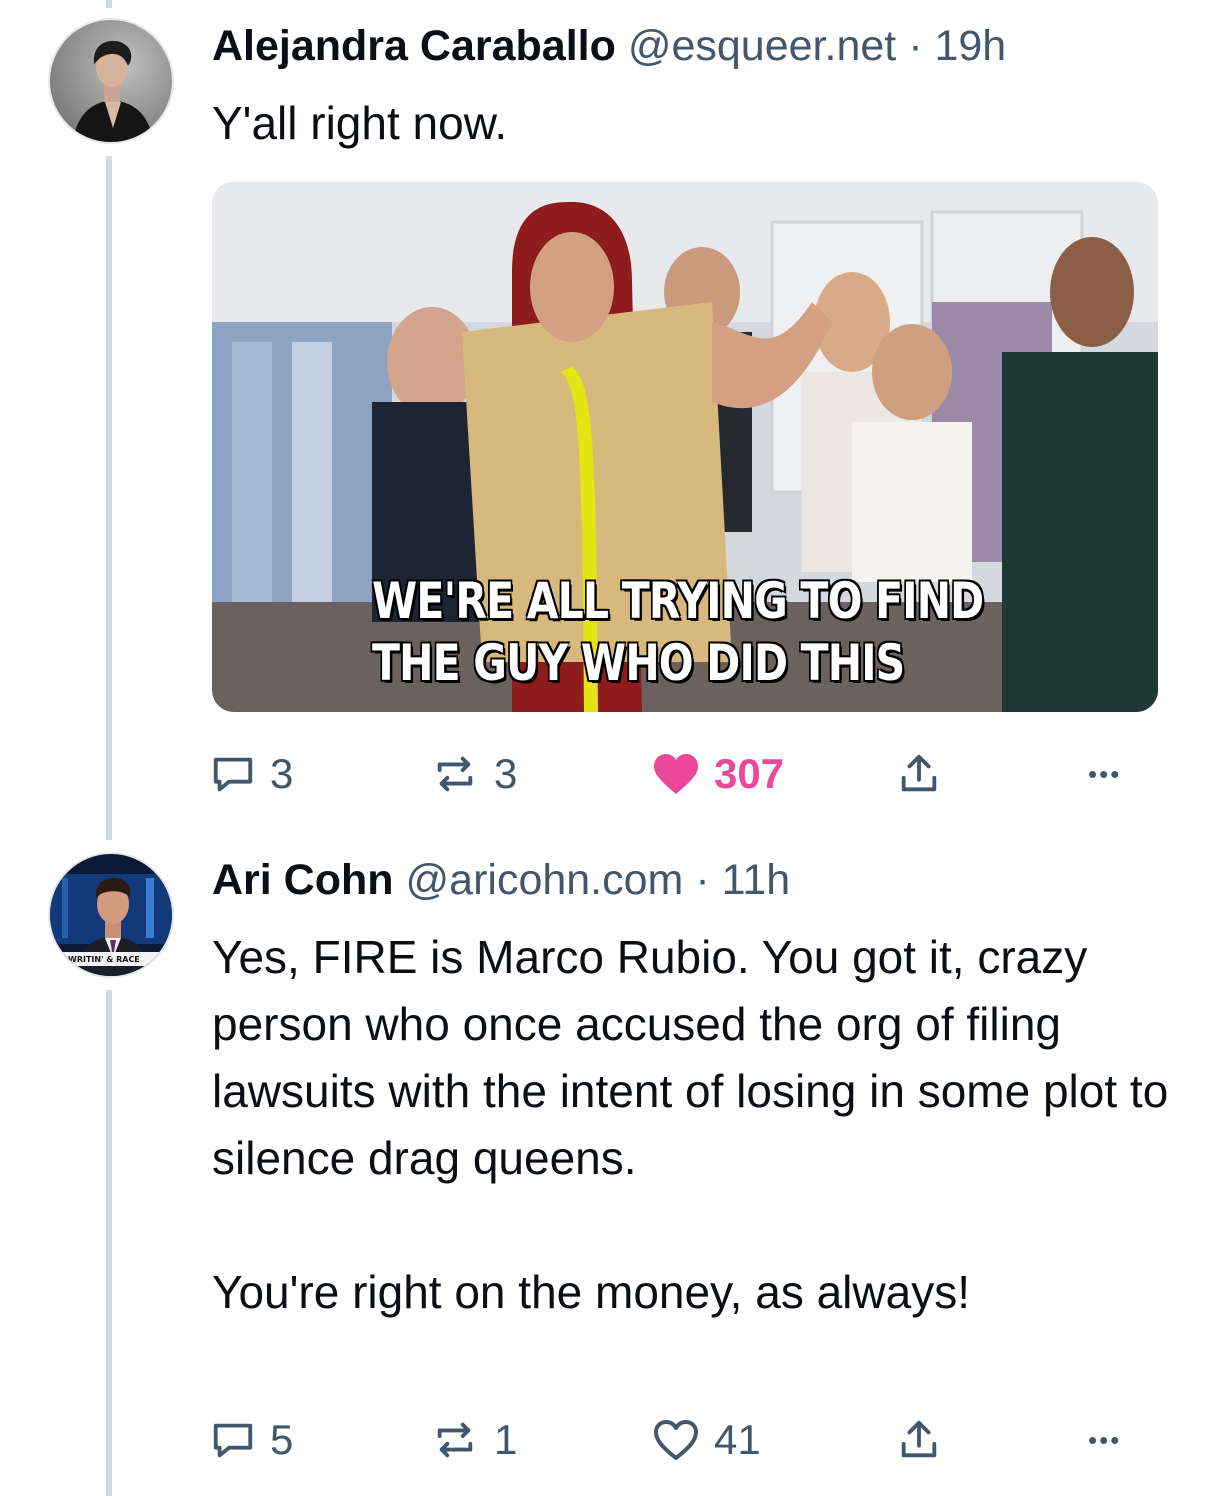 The height and width of the screenshot is (1496, 1206). What do you see at coordinates (678, 601) in the screenshot?
I see `gif-caption-line-1: WE'RE ALL TRYING TO FIND` at bounding box center [678, 601].